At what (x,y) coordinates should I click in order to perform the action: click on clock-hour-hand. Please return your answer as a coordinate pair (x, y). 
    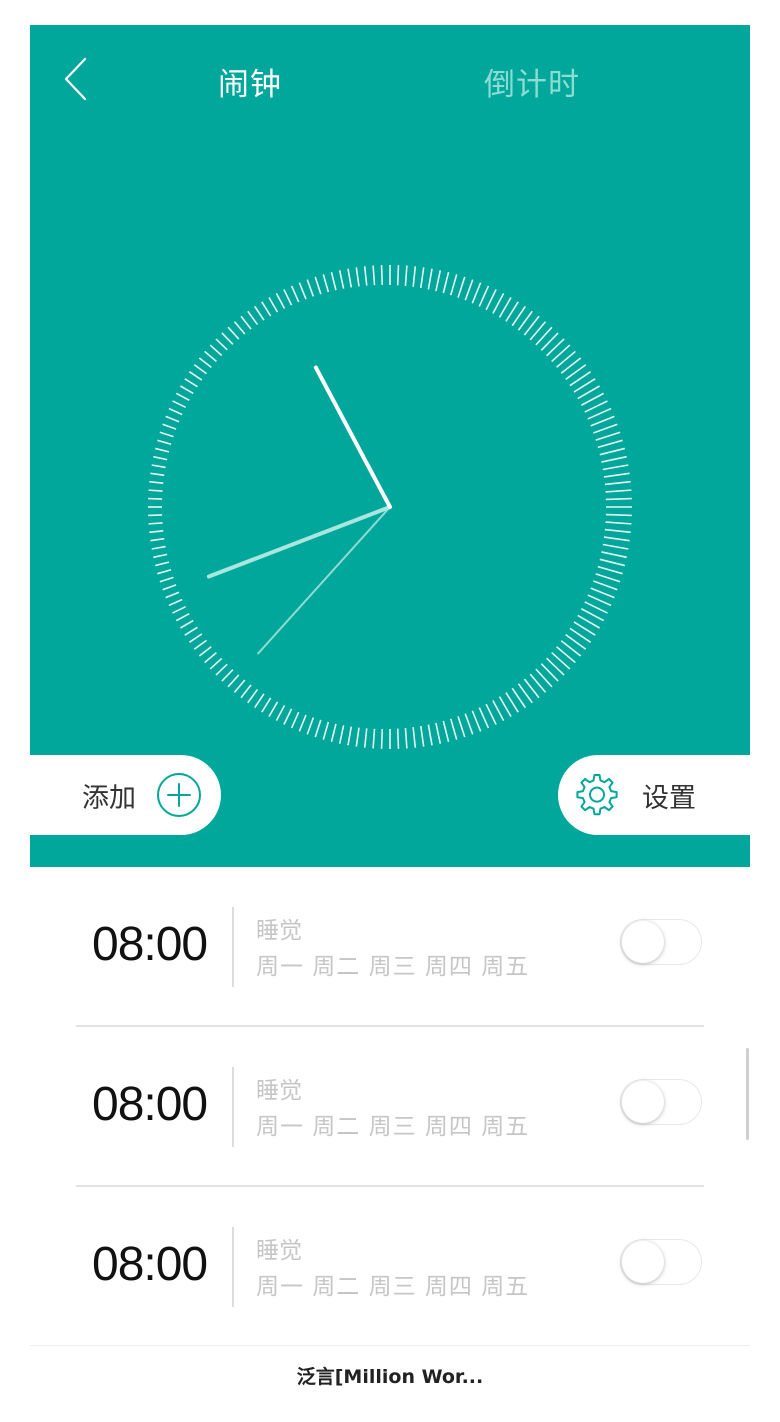
    Looking at the image, I should click on (353, 437).